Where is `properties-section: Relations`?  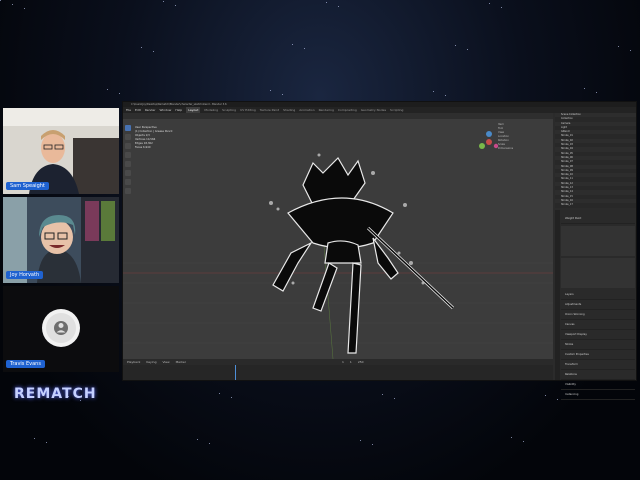 properties-section: Relations is located at coordinates (598, 375).